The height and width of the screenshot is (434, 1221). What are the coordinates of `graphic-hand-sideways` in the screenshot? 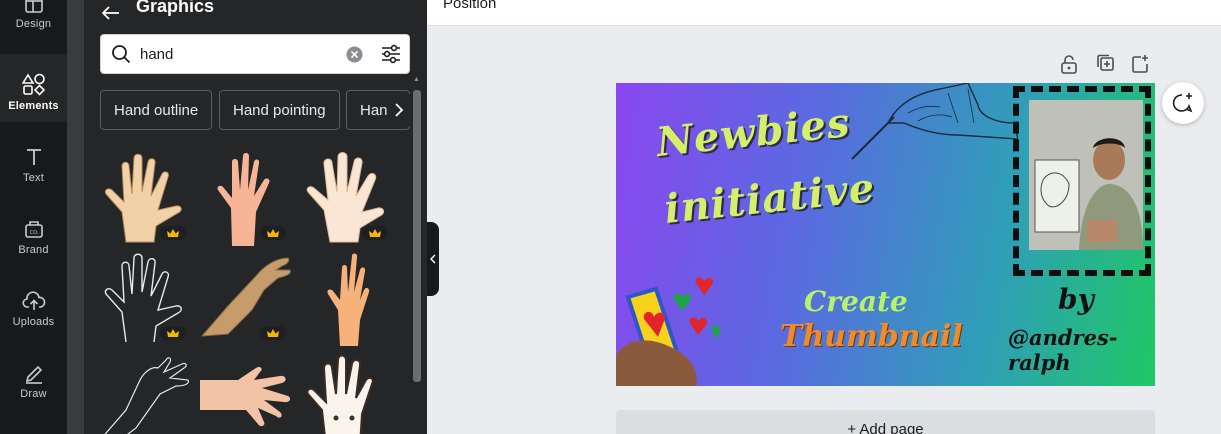 It's located at (246, 392).